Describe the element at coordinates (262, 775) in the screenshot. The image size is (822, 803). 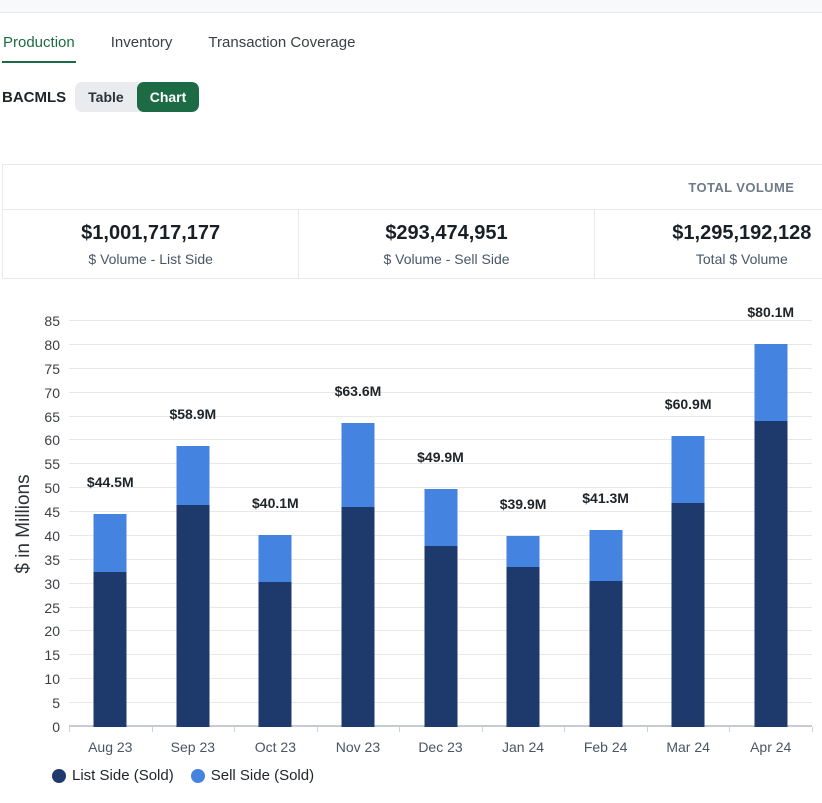
I see `legend-label: Sell Side (Sold)` at that location.